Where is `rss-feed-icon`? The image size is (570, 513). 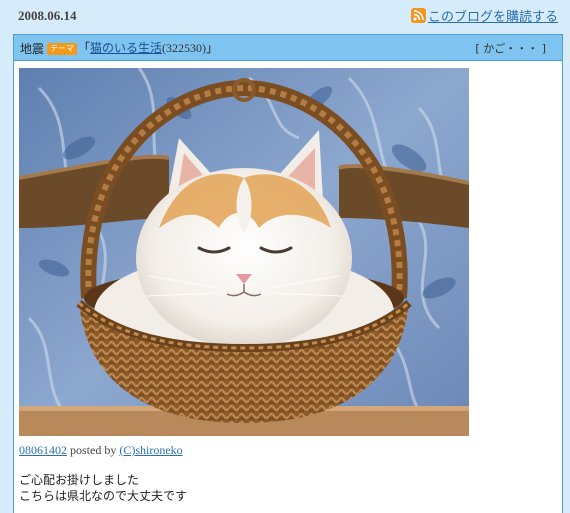 rss-feed-icon is located at coordinates (418, 15).